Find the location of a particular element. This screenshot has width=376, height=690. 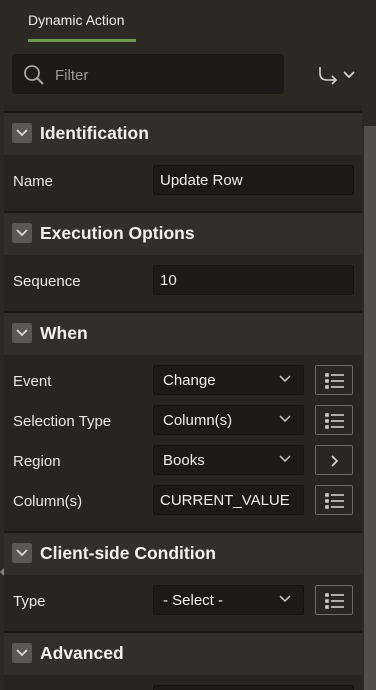

tab-bar: Dynamic Action is located at coordinates (188, 21).